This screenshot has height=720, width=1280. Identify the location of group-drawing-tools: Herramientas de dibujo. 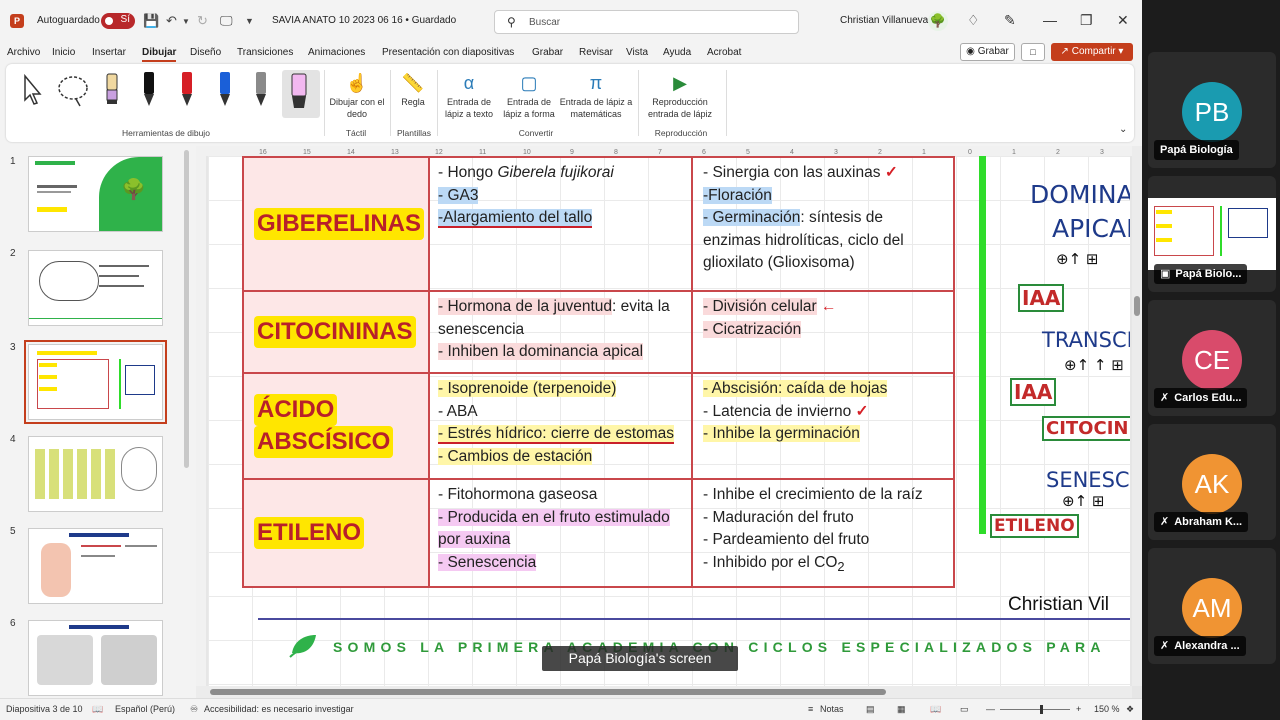
(166, 133).